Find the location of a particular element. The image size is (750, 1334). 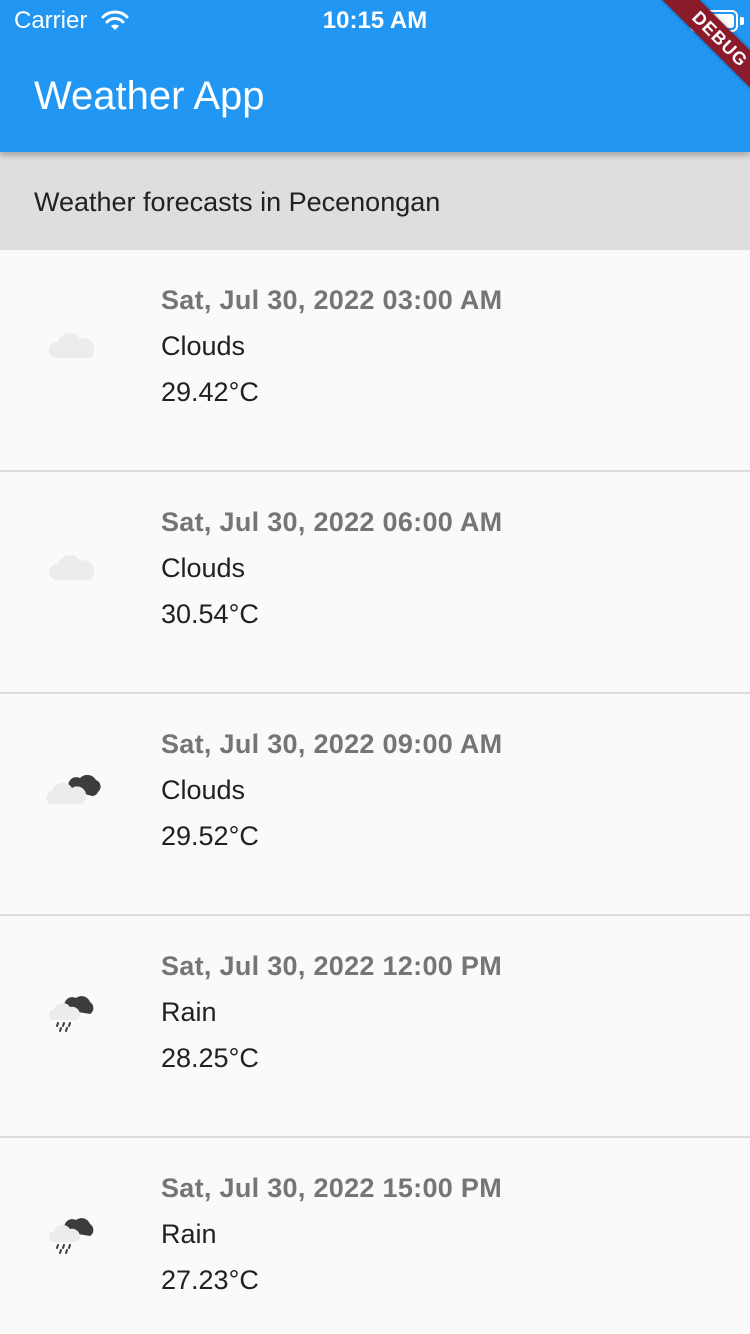

forecast-temperature: 30.54°C is located at coordinates (210, 614).